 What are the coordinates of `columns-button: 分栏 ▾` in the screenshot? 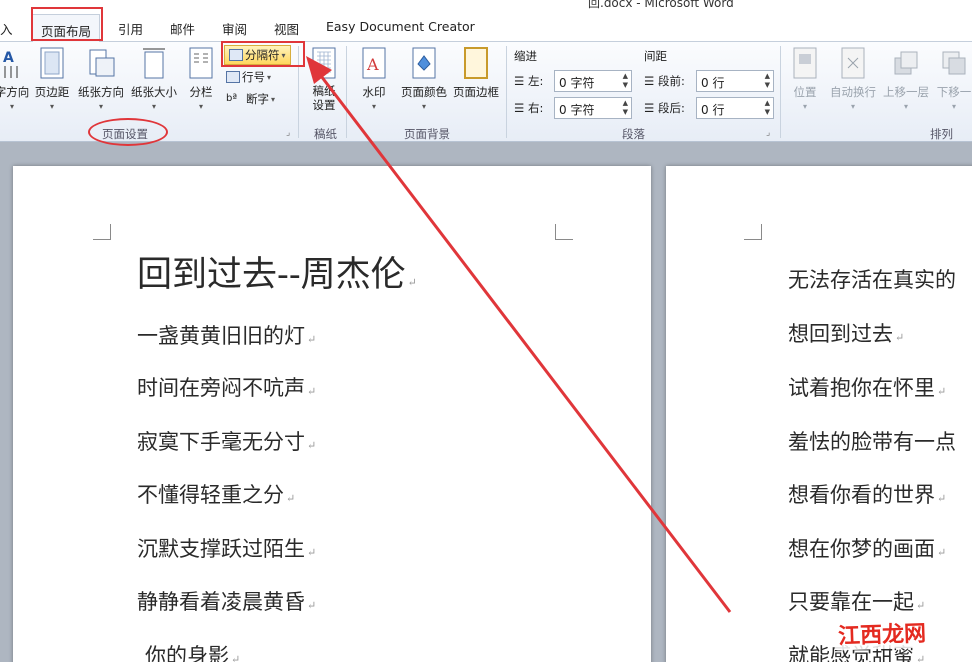 It's located at (201, 78).